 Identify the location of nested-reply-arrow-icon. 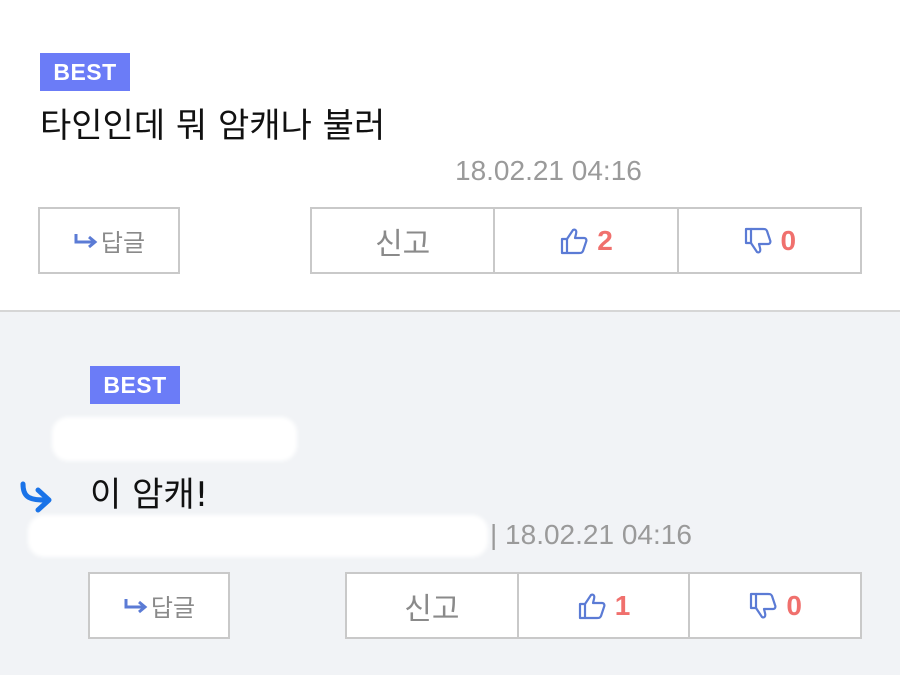
(36, 497).